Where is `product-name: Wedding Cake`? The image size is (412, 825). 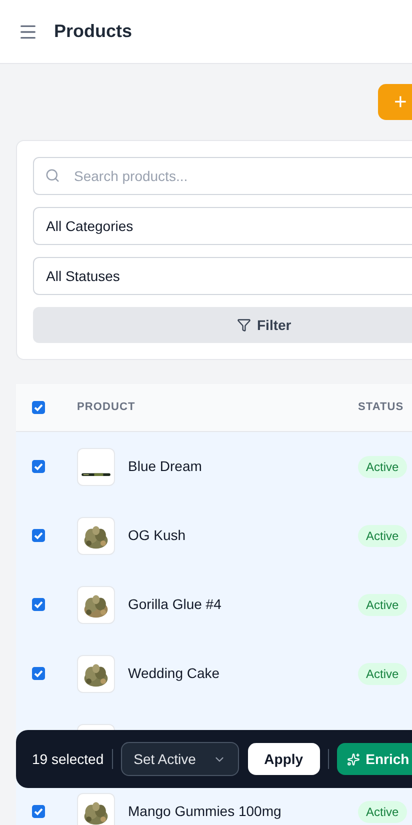 product-name: Wedding Cake is located at coordinates (174, 673).